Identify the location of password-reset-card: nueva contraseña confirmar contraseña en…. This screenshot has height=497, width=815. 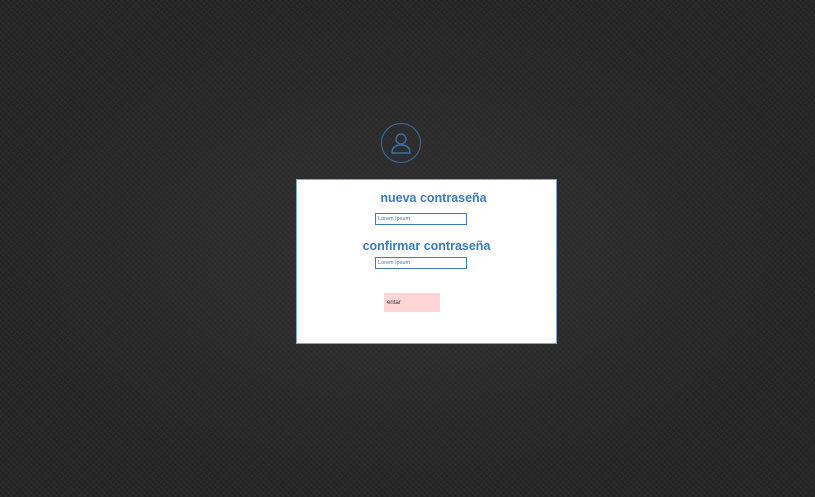
(426, 261).